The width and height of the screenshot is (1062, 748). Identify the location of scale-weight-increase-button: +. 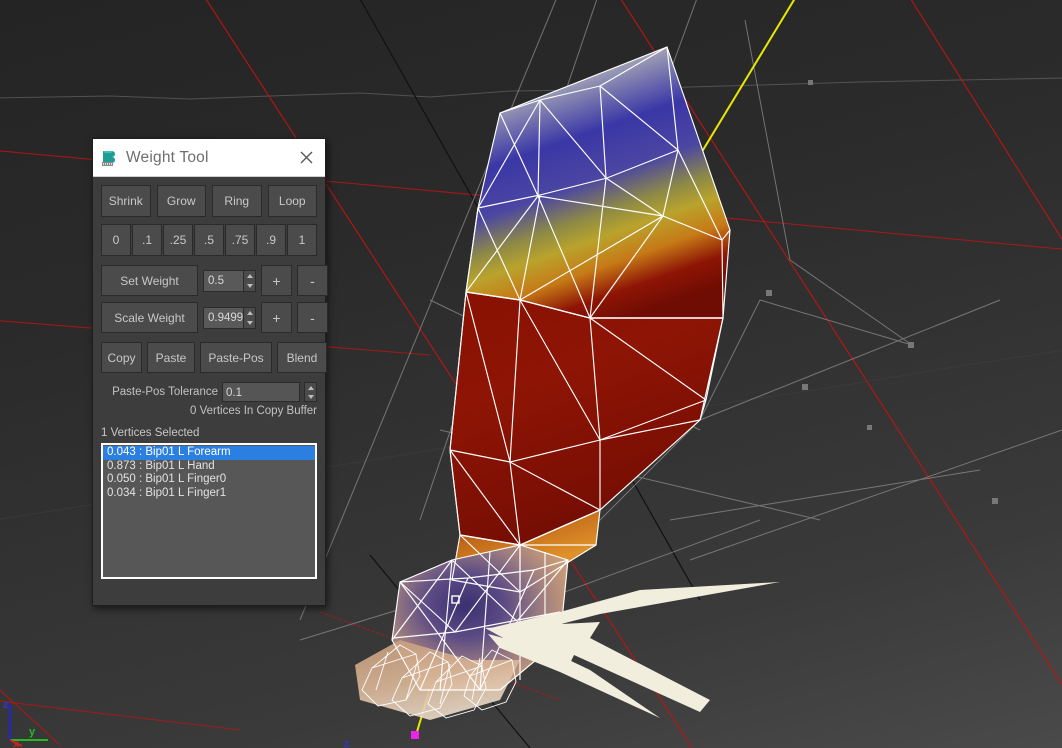
(276, 317).